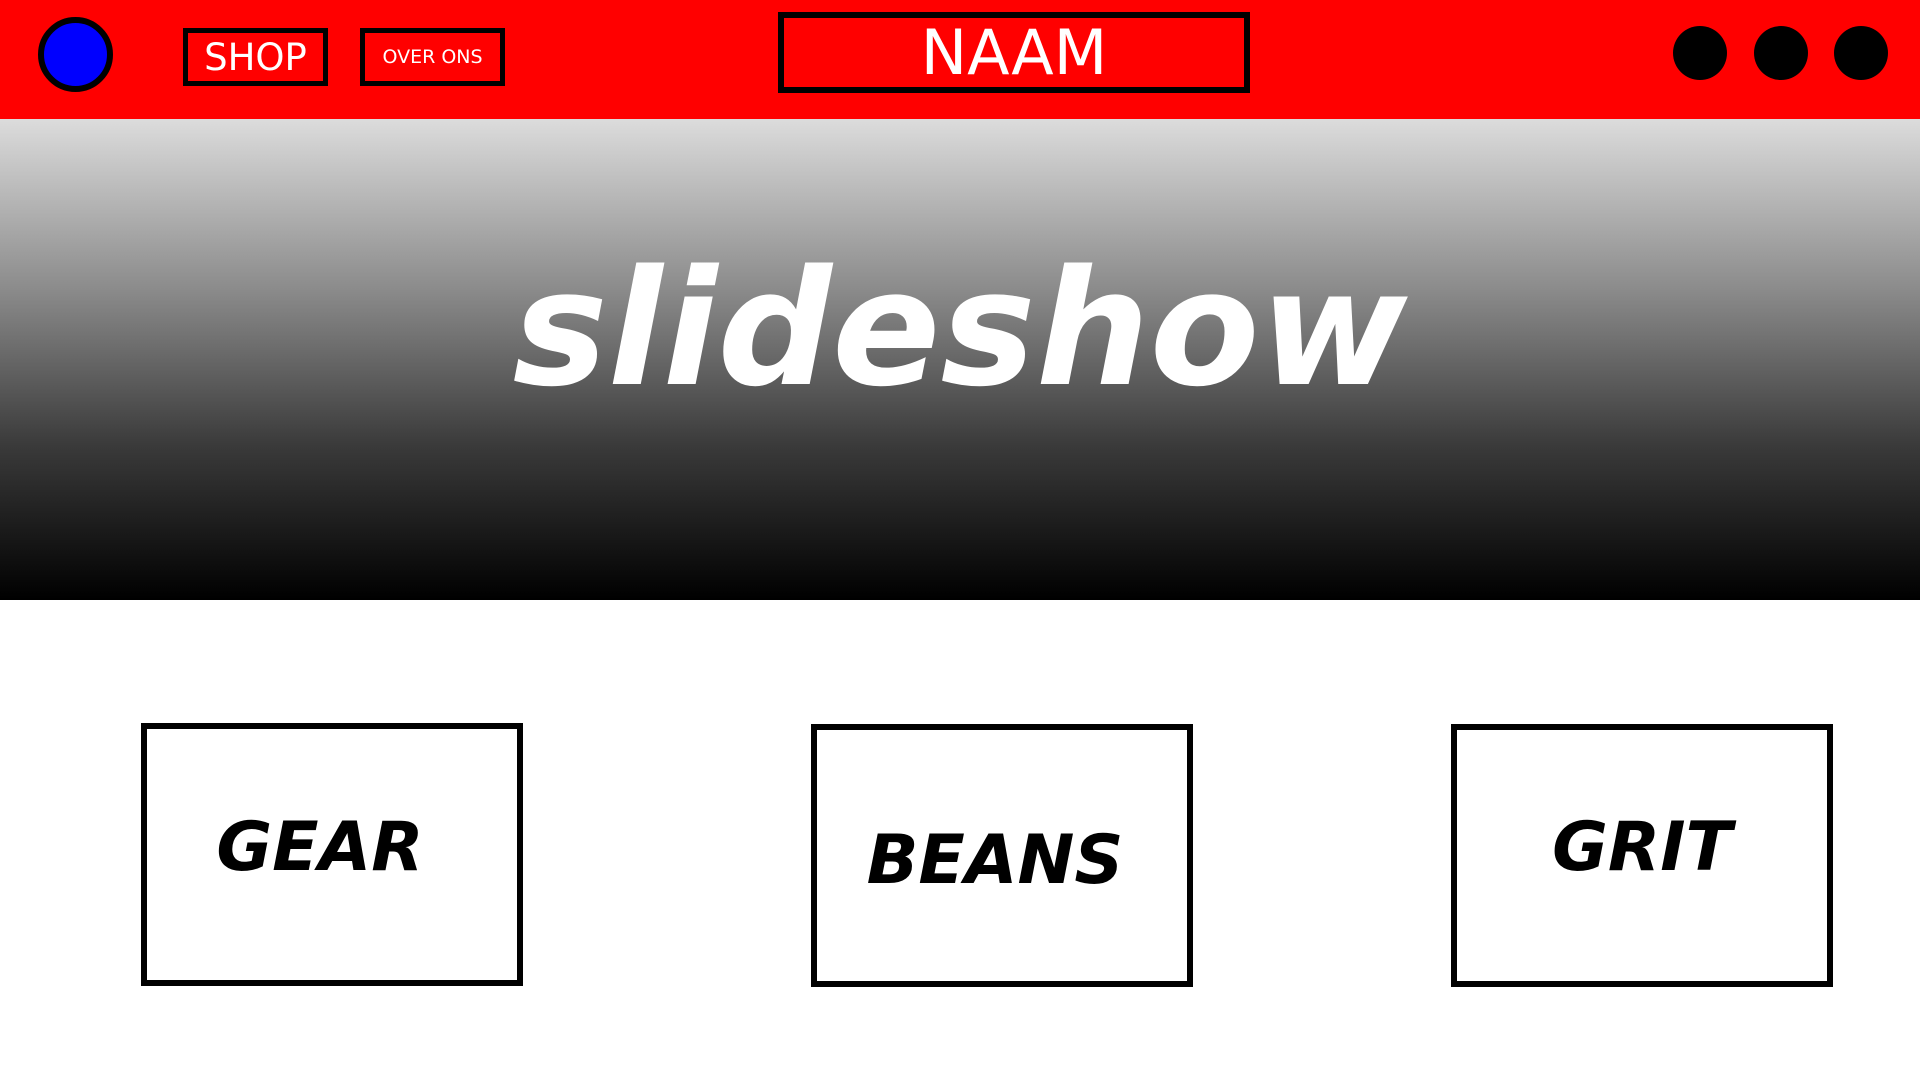  What do you see at coordinates (960, 328) in the screenshot?
I see `hero-title: slideshow` at bounding box center [960, 328].